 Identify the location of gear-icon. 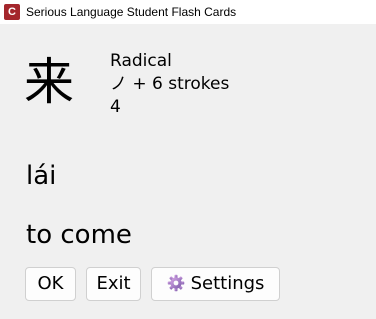
(175, 282).